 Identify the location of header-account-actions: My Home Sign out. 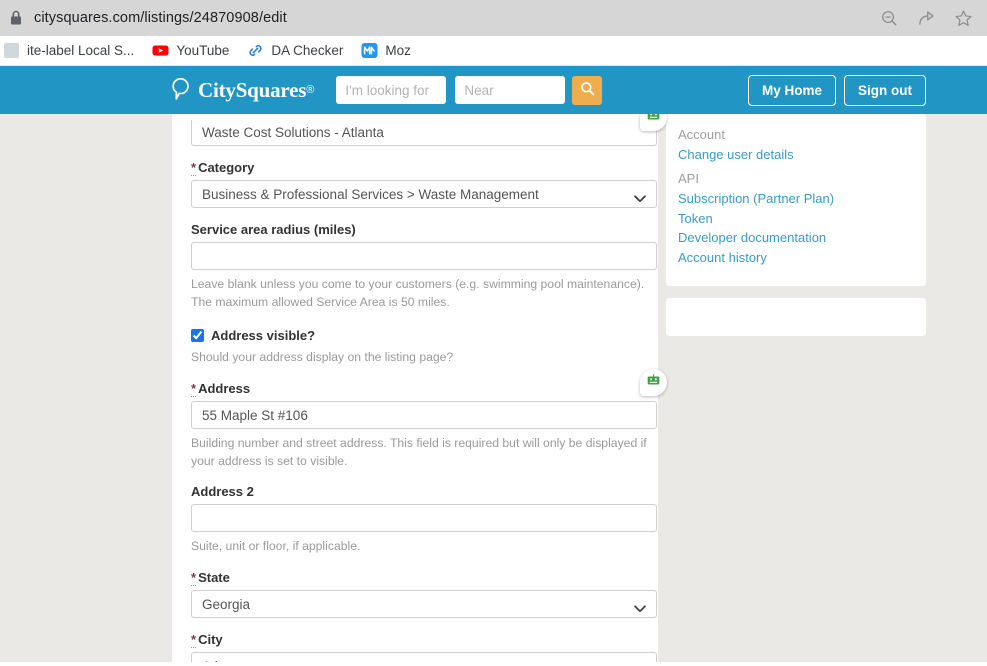
(867, 90).